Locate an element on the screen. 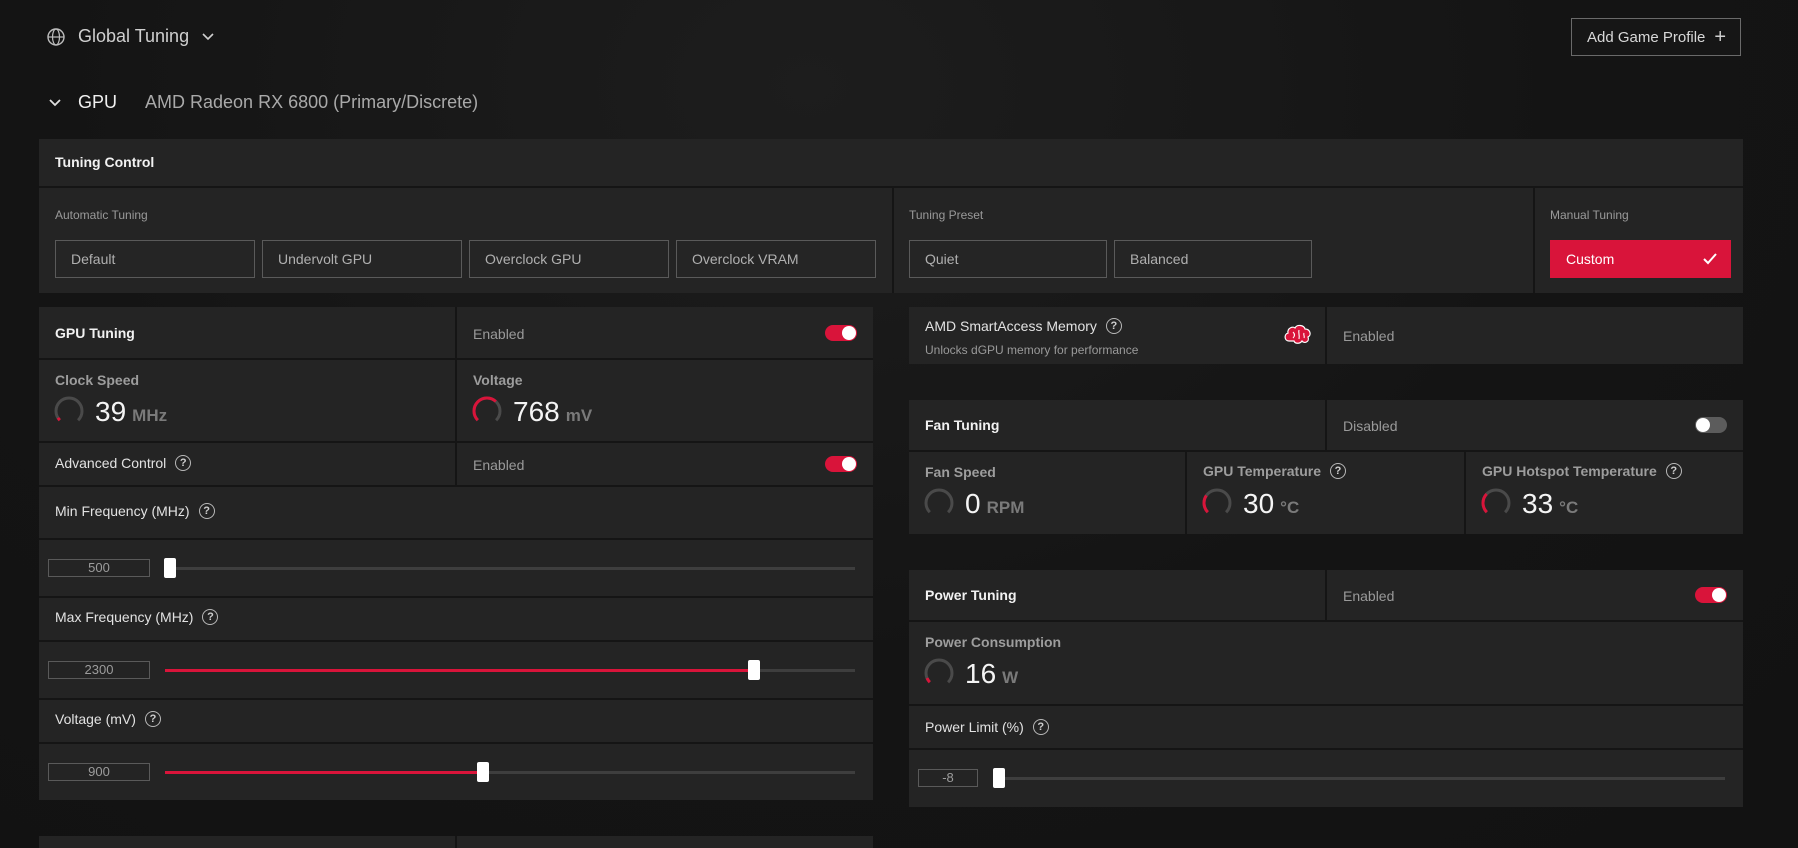  fan-speed-label: Fan Speed is located at coordinates (960, 472).